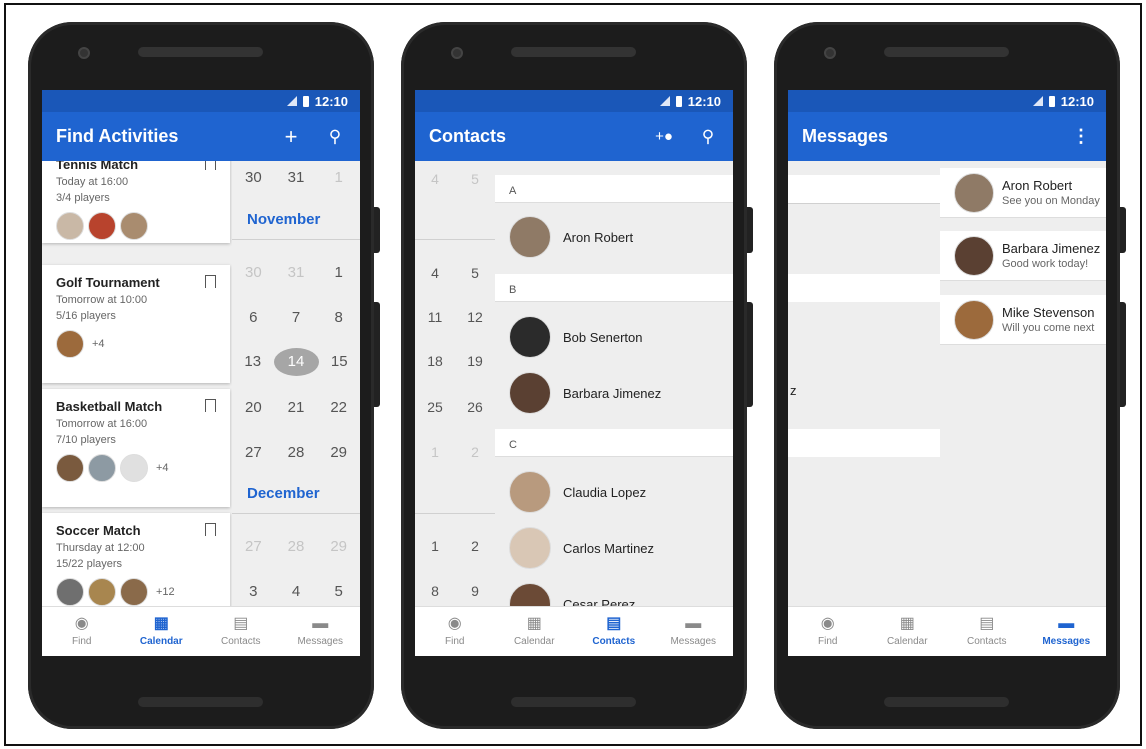 This screenshot has height=749, width=1146. Describe the element at coordinates (109, 406) in the screenshot. I see `activity-title: Basketball Match` at that location.